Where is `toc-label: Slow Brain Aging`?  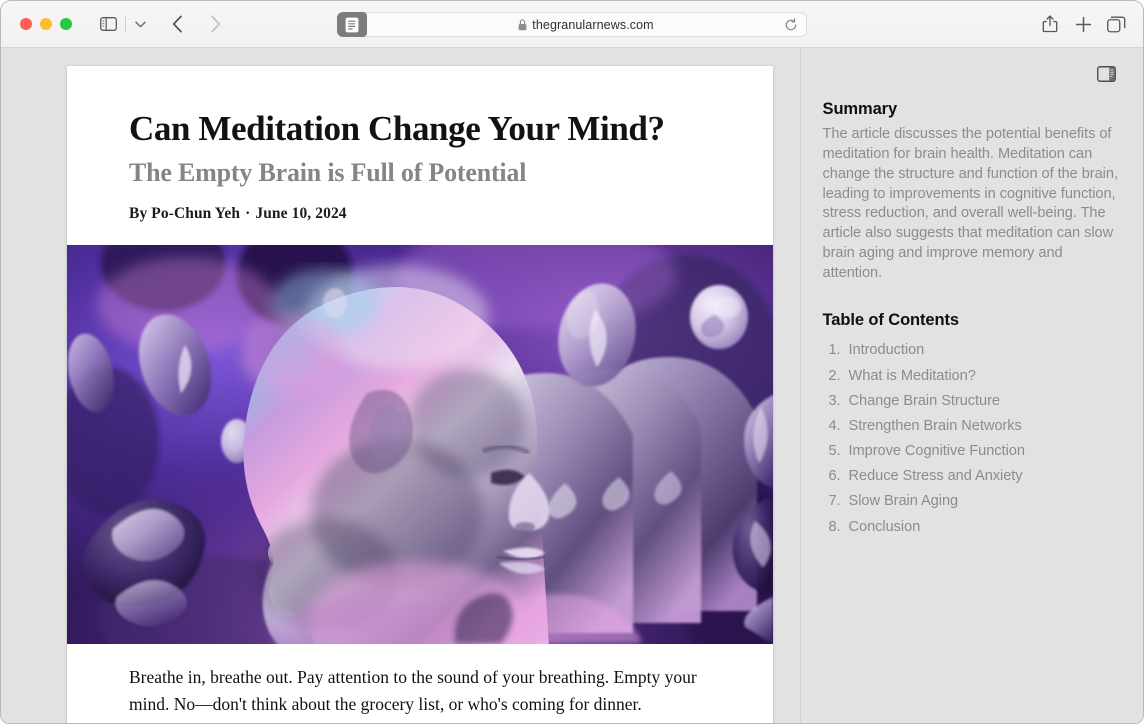
toc-label: Slow Brain Aging is located at coordinates (903, 501).